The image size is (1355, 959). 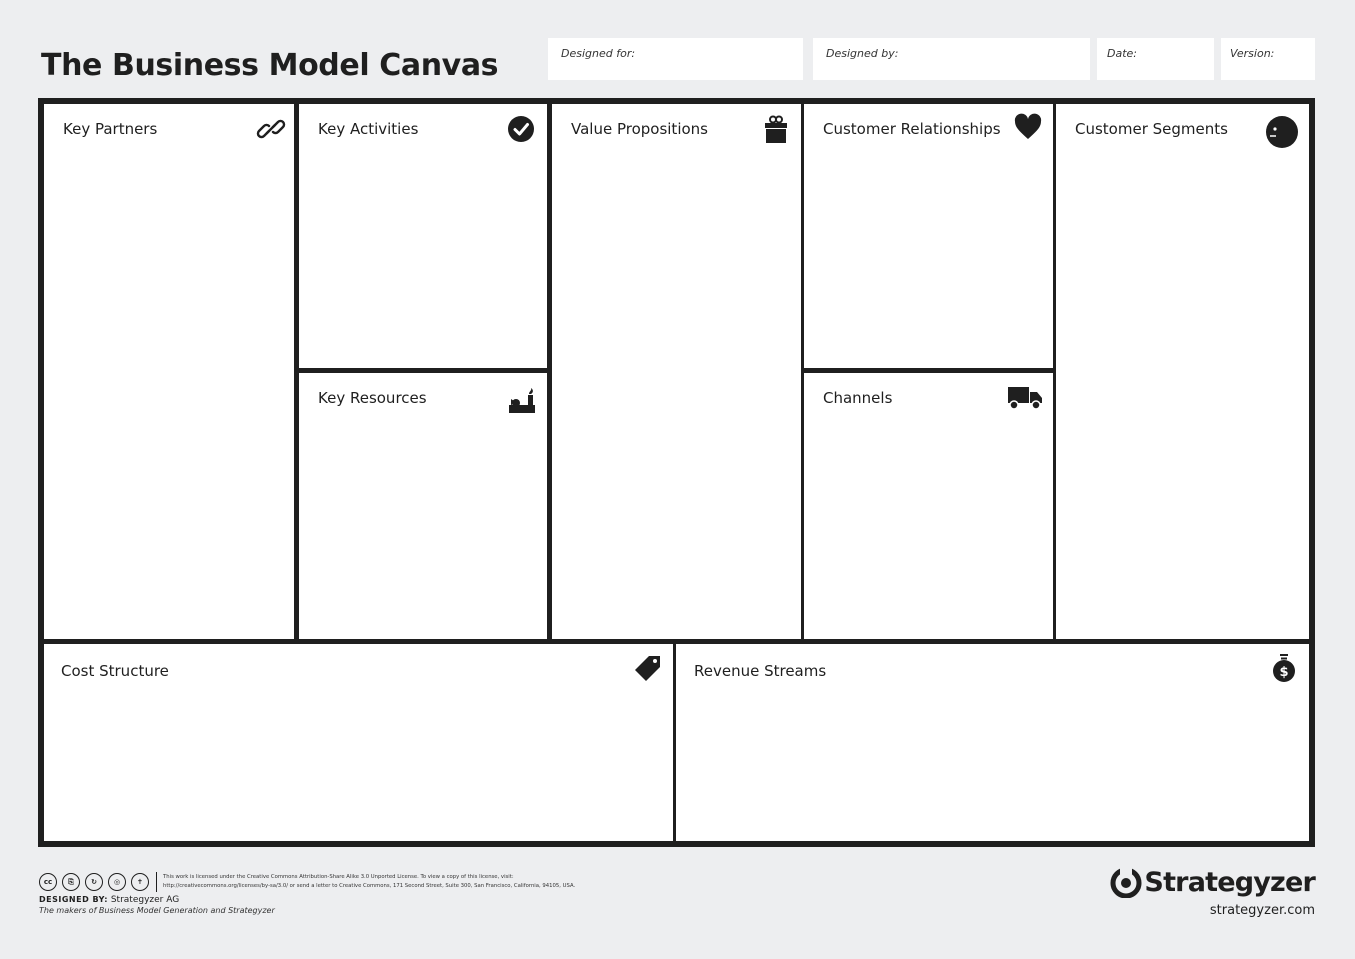 What do you see at coordinates (928, 506) in the screenshot?
I see `channels-block: Channels` at bounding box center [928, 506].